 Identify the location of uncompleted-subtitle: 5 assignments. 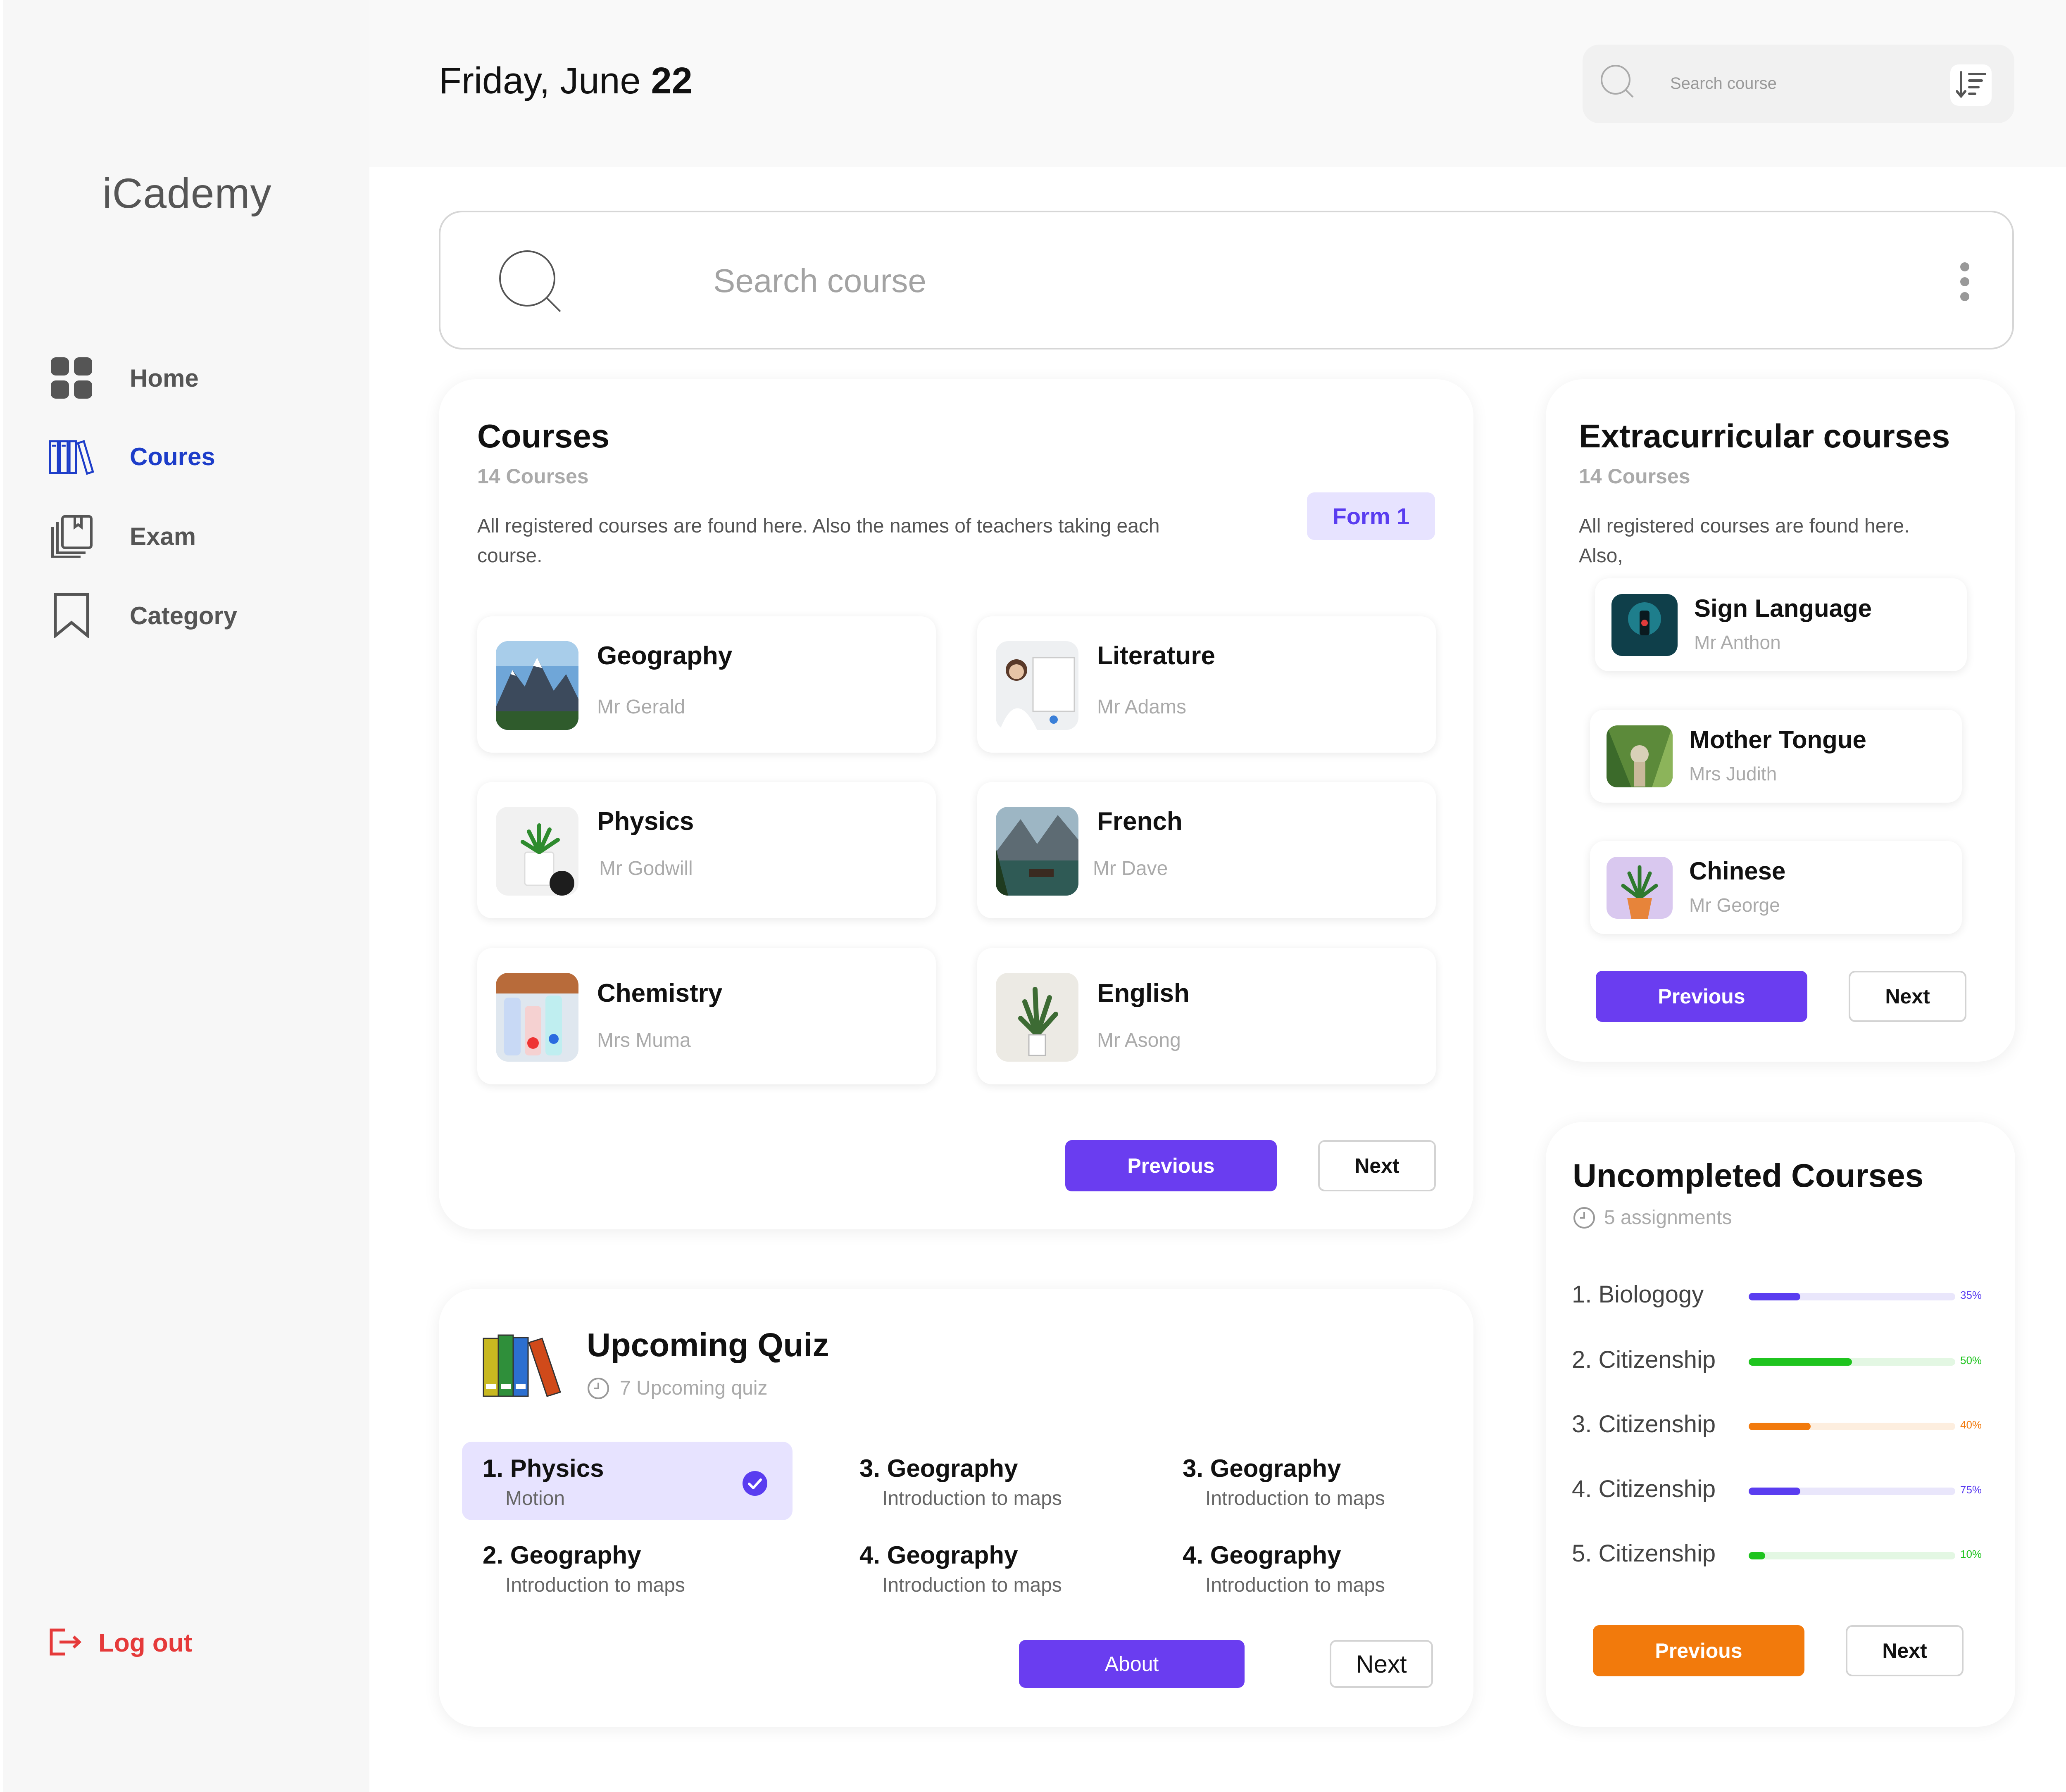
(1668, 1218).